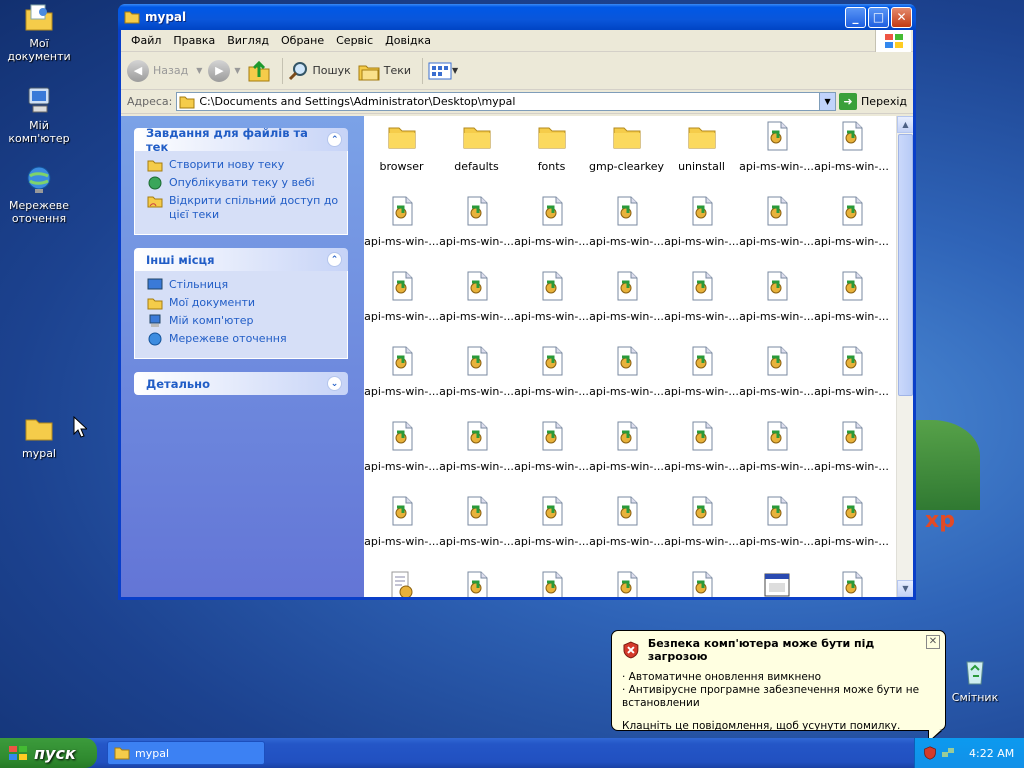 Image resolution: width=1024 pixels, height=768 pixels. What do you see at coordinates (164, 70) in the screenshot?
I see `back-button: ◀ Назад ▼` at bounding box center [164, 70].